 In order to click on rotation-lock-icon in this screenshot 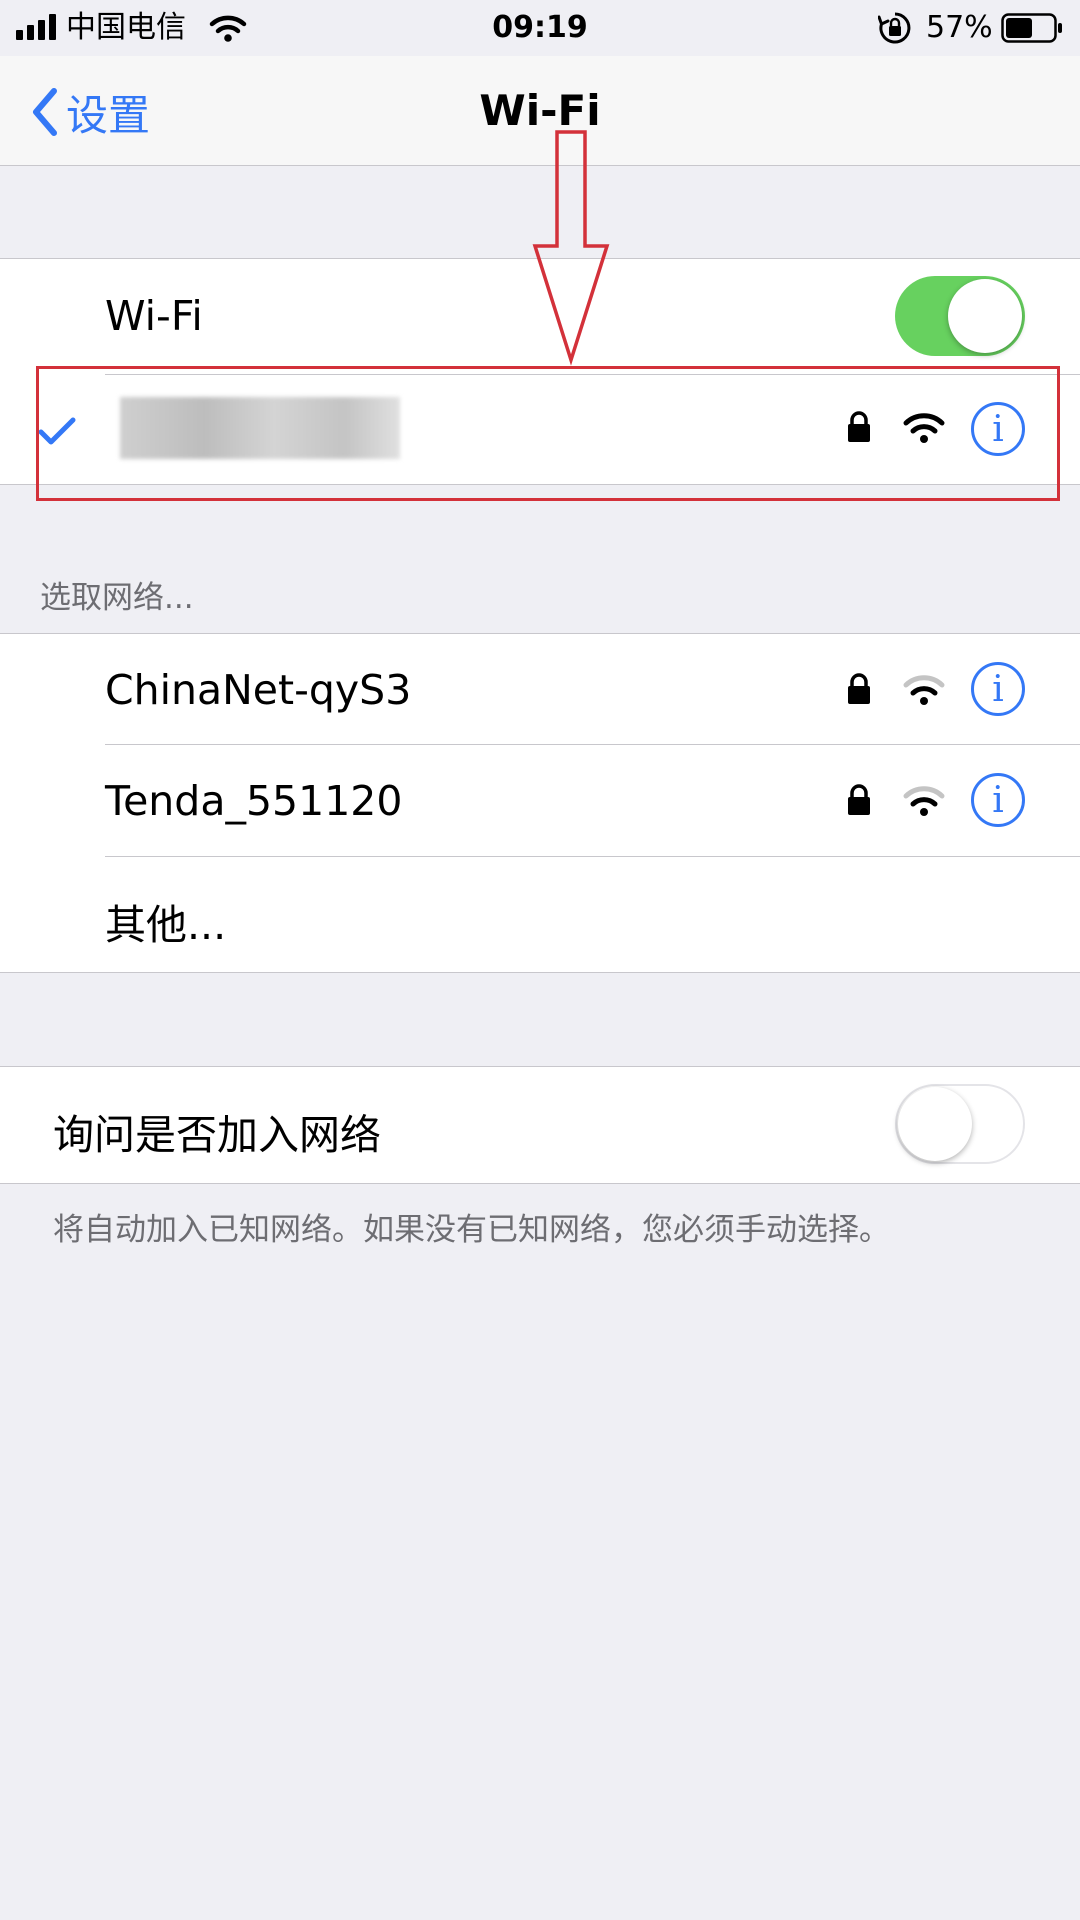, I will do `click(894, 28)`.